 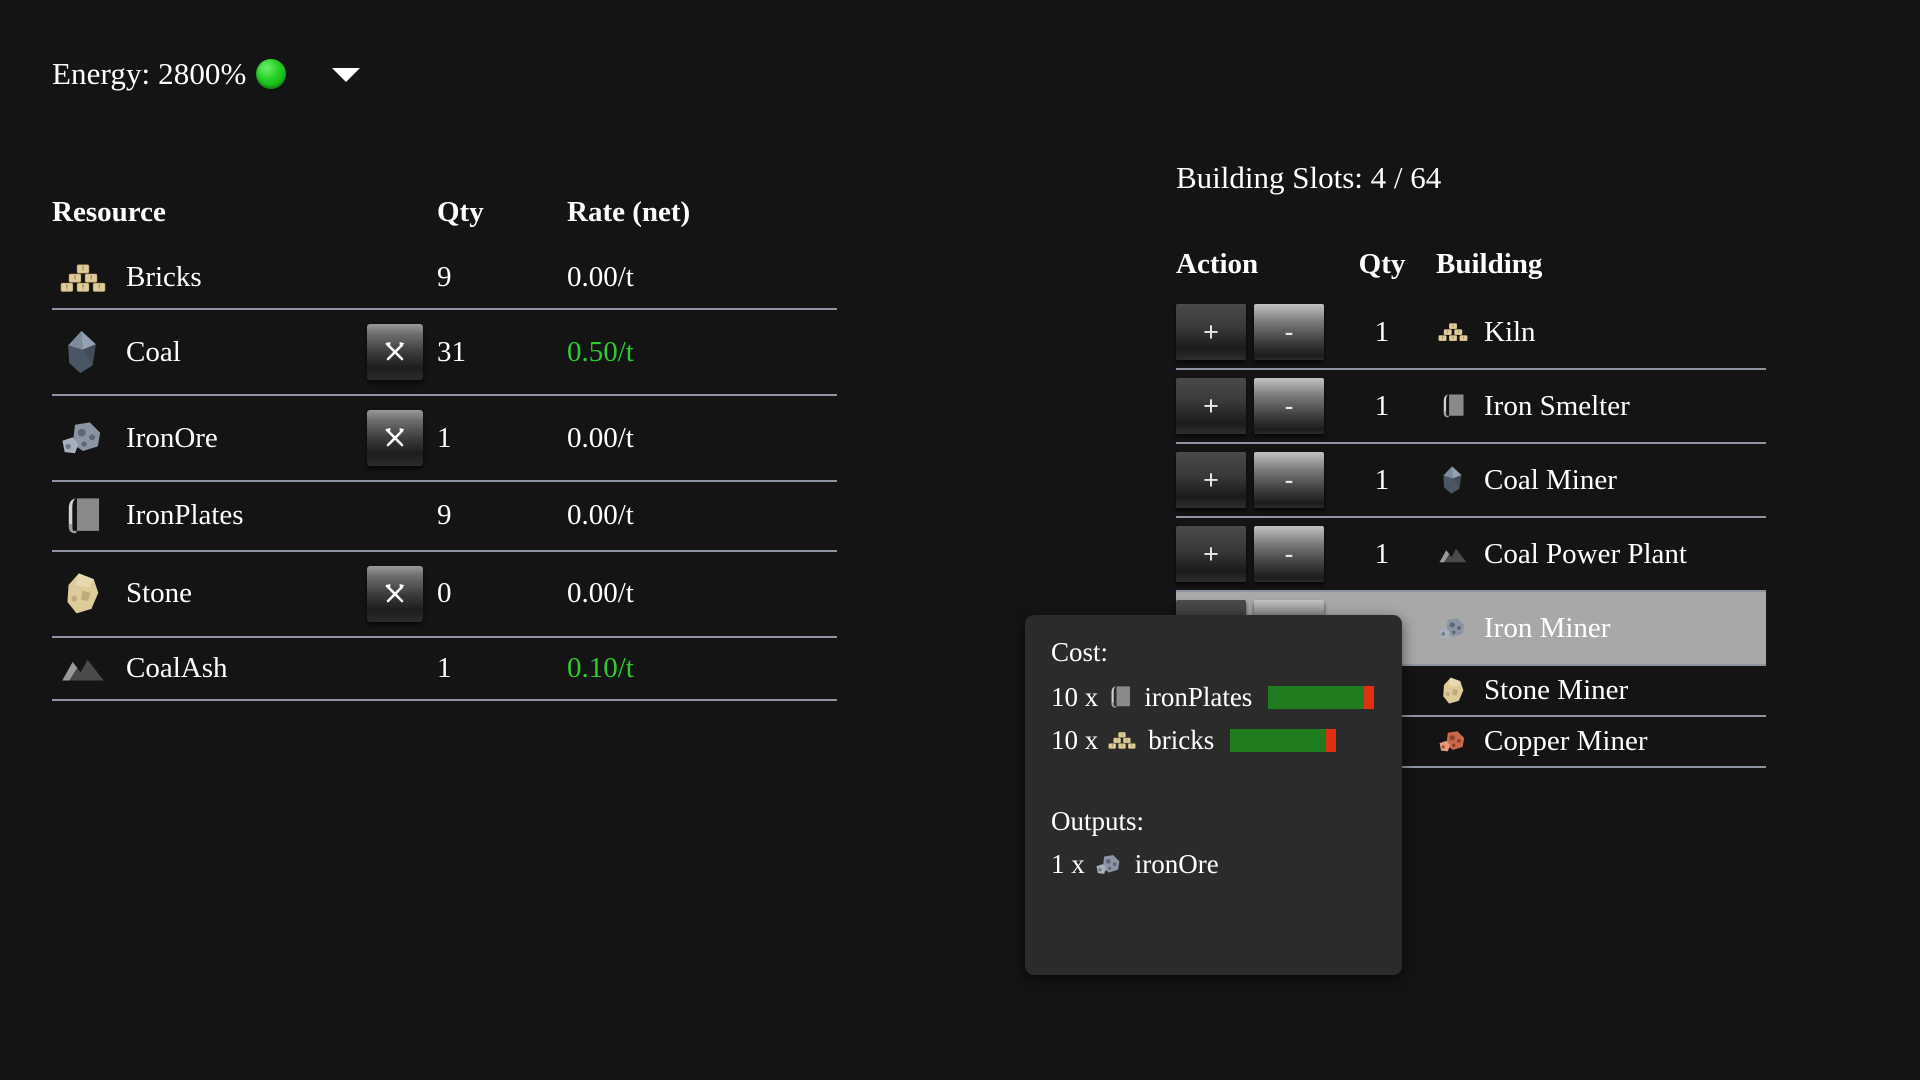 I want to click on building-row: + -1 Kiln, so click(x=1471, y=333).